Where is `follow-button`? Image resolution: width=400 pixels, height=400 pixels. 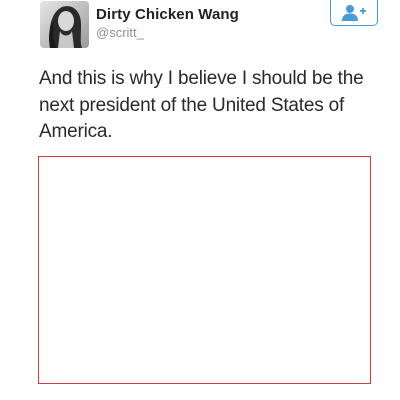
follow-button is located at coordinates (354, 13).